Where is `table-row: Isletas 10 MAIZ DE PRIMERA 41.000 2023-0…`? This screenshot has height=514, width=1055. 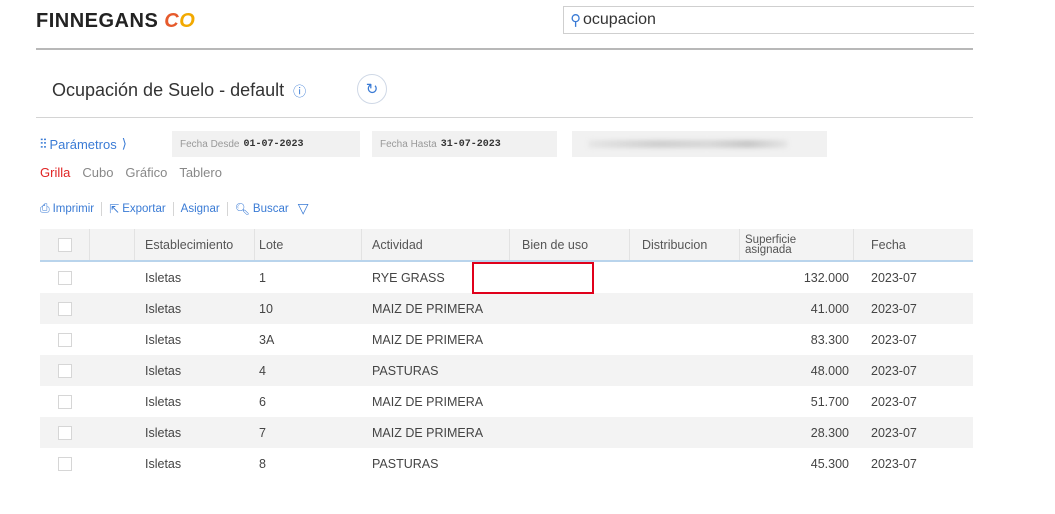 table-row: Isletas 10 MAIZ DE PRIMERA 41.000 2023-0… is located at coordinates (506, 308).